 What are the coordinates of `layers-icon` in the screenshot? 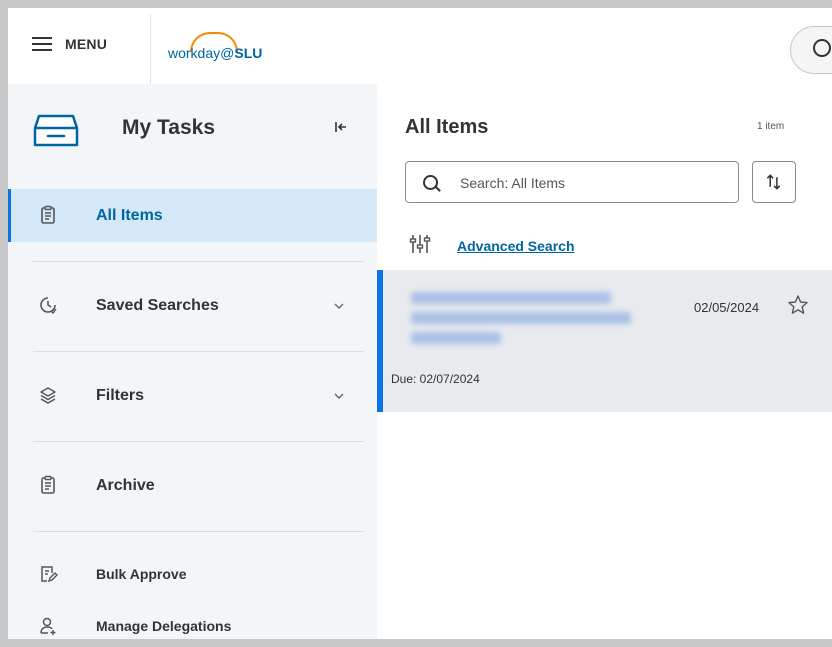 It's located at (48, 395).